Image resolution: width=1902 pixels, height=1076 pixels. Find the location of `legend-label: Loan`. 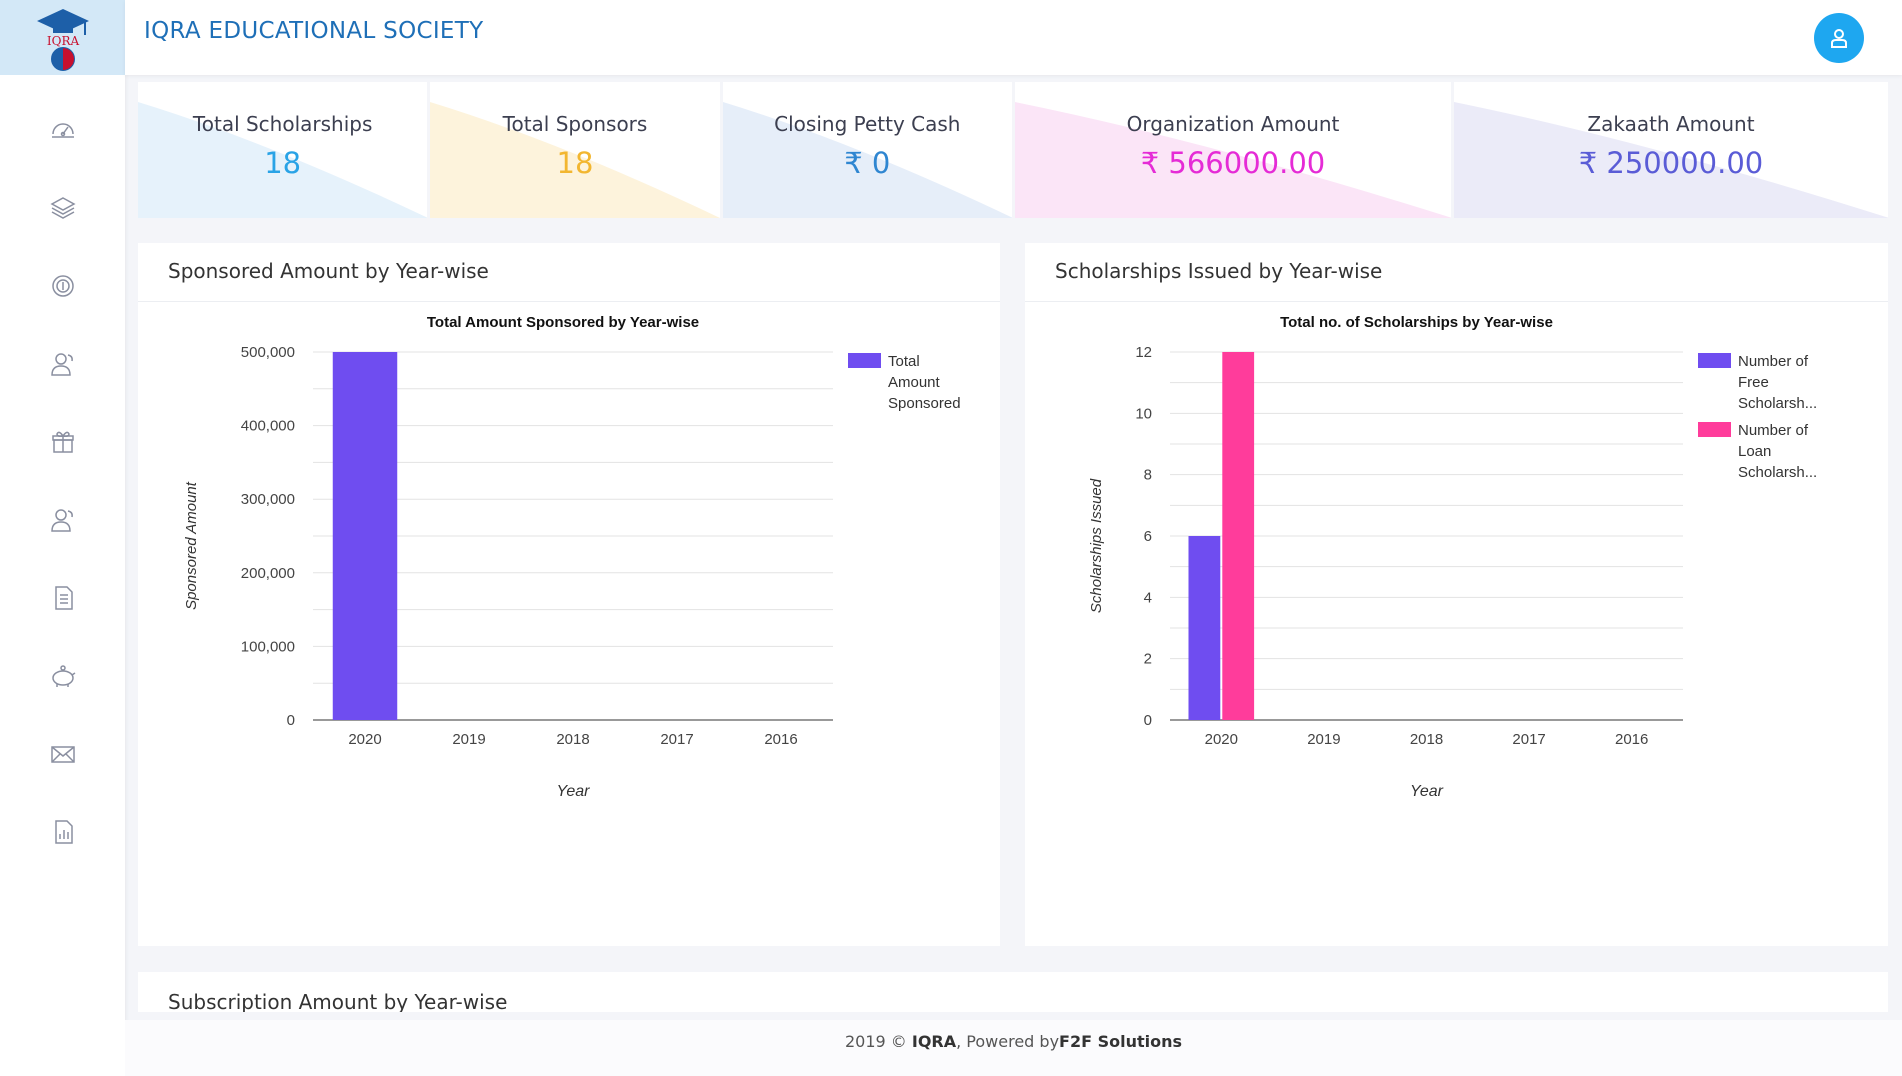

legend-label: Loan is located at coordinates (1754, 451).